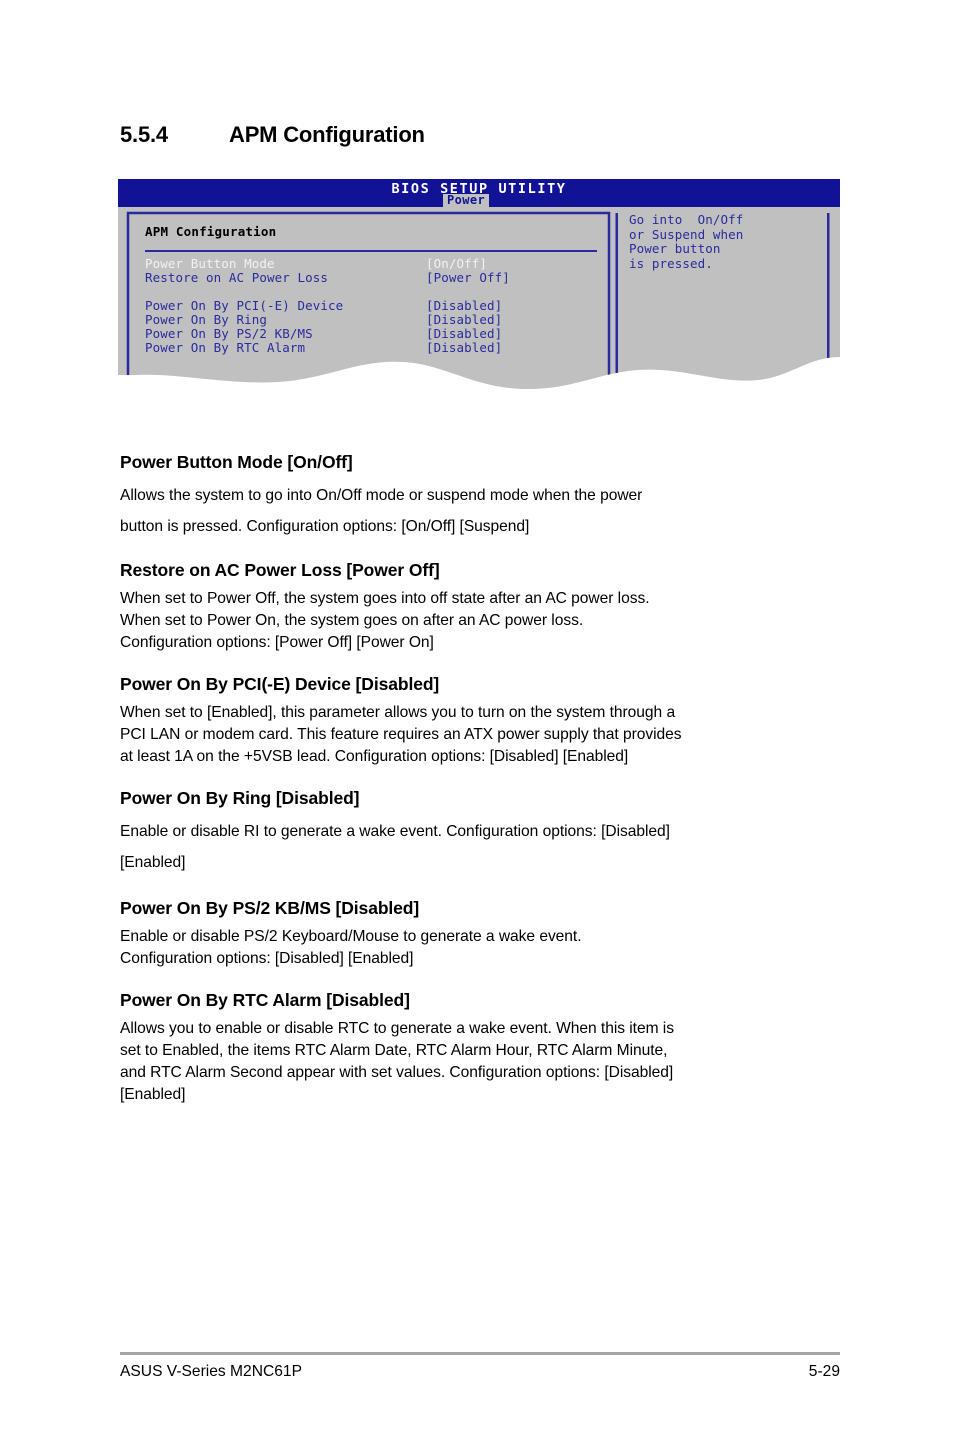 The image size is (954, 1438). What do you see at coordinates (466, 201) in the screenshot?
I see `bios-tab-power: Power` at bounding box center [466, 201].